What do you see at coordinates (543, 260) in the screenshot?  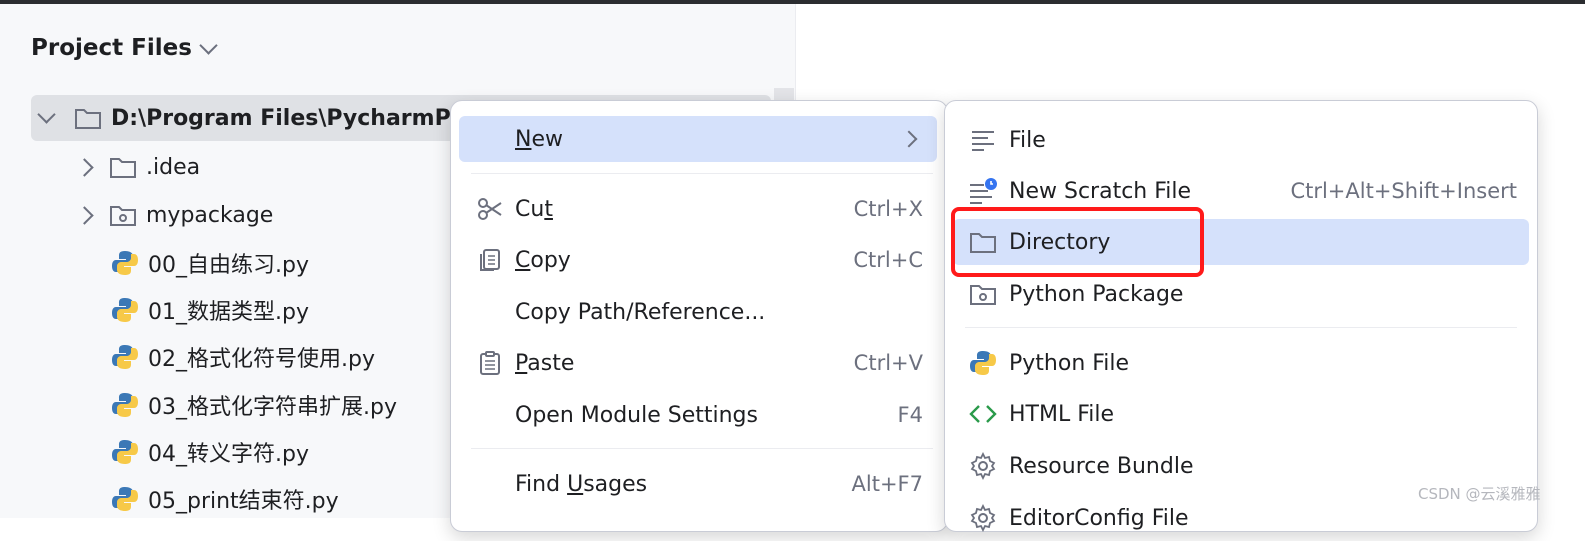 I see `menu-item-label: Copy` at bounding box center [543, 260].